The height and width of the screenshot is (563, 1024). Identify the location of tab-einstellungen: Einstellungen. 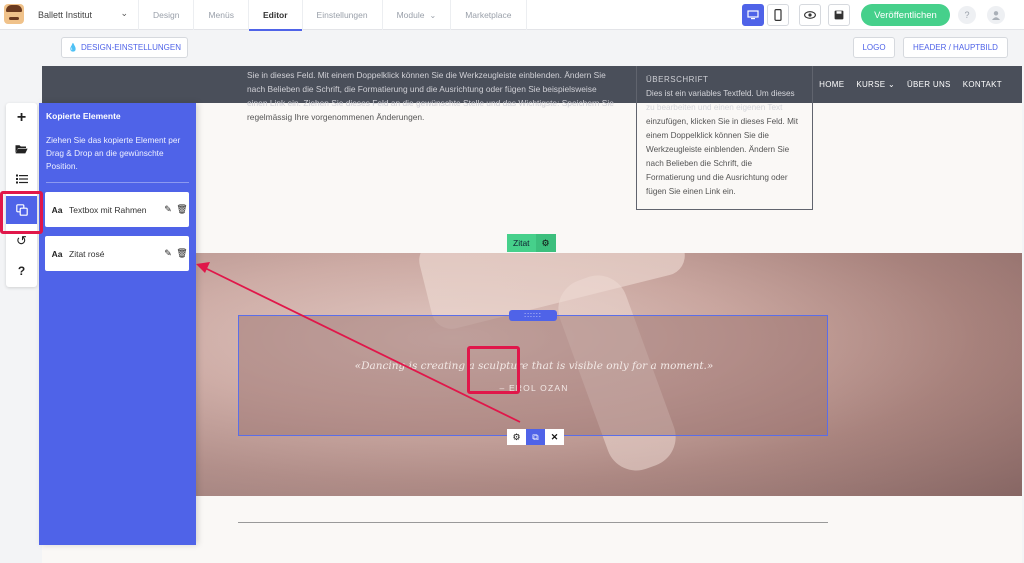
(341, 15).